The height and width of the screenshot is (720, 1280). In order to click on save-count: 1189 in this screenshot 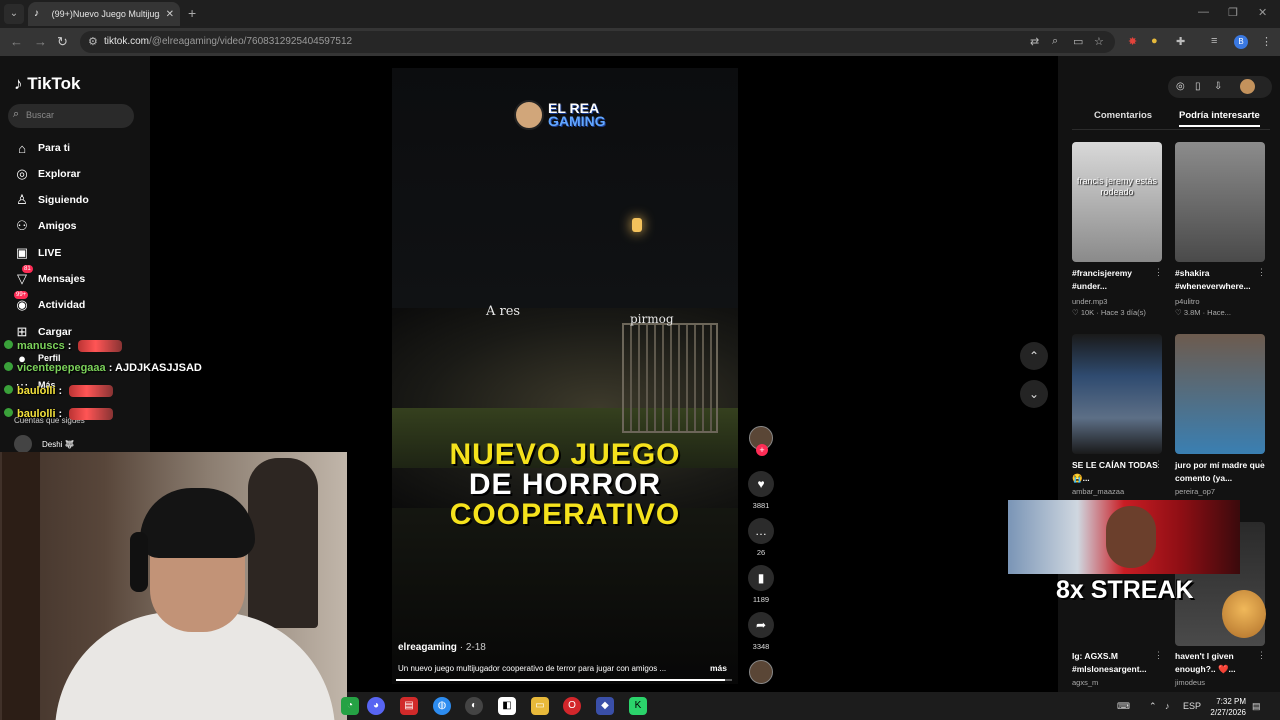, I will do `click(761, 599)`.